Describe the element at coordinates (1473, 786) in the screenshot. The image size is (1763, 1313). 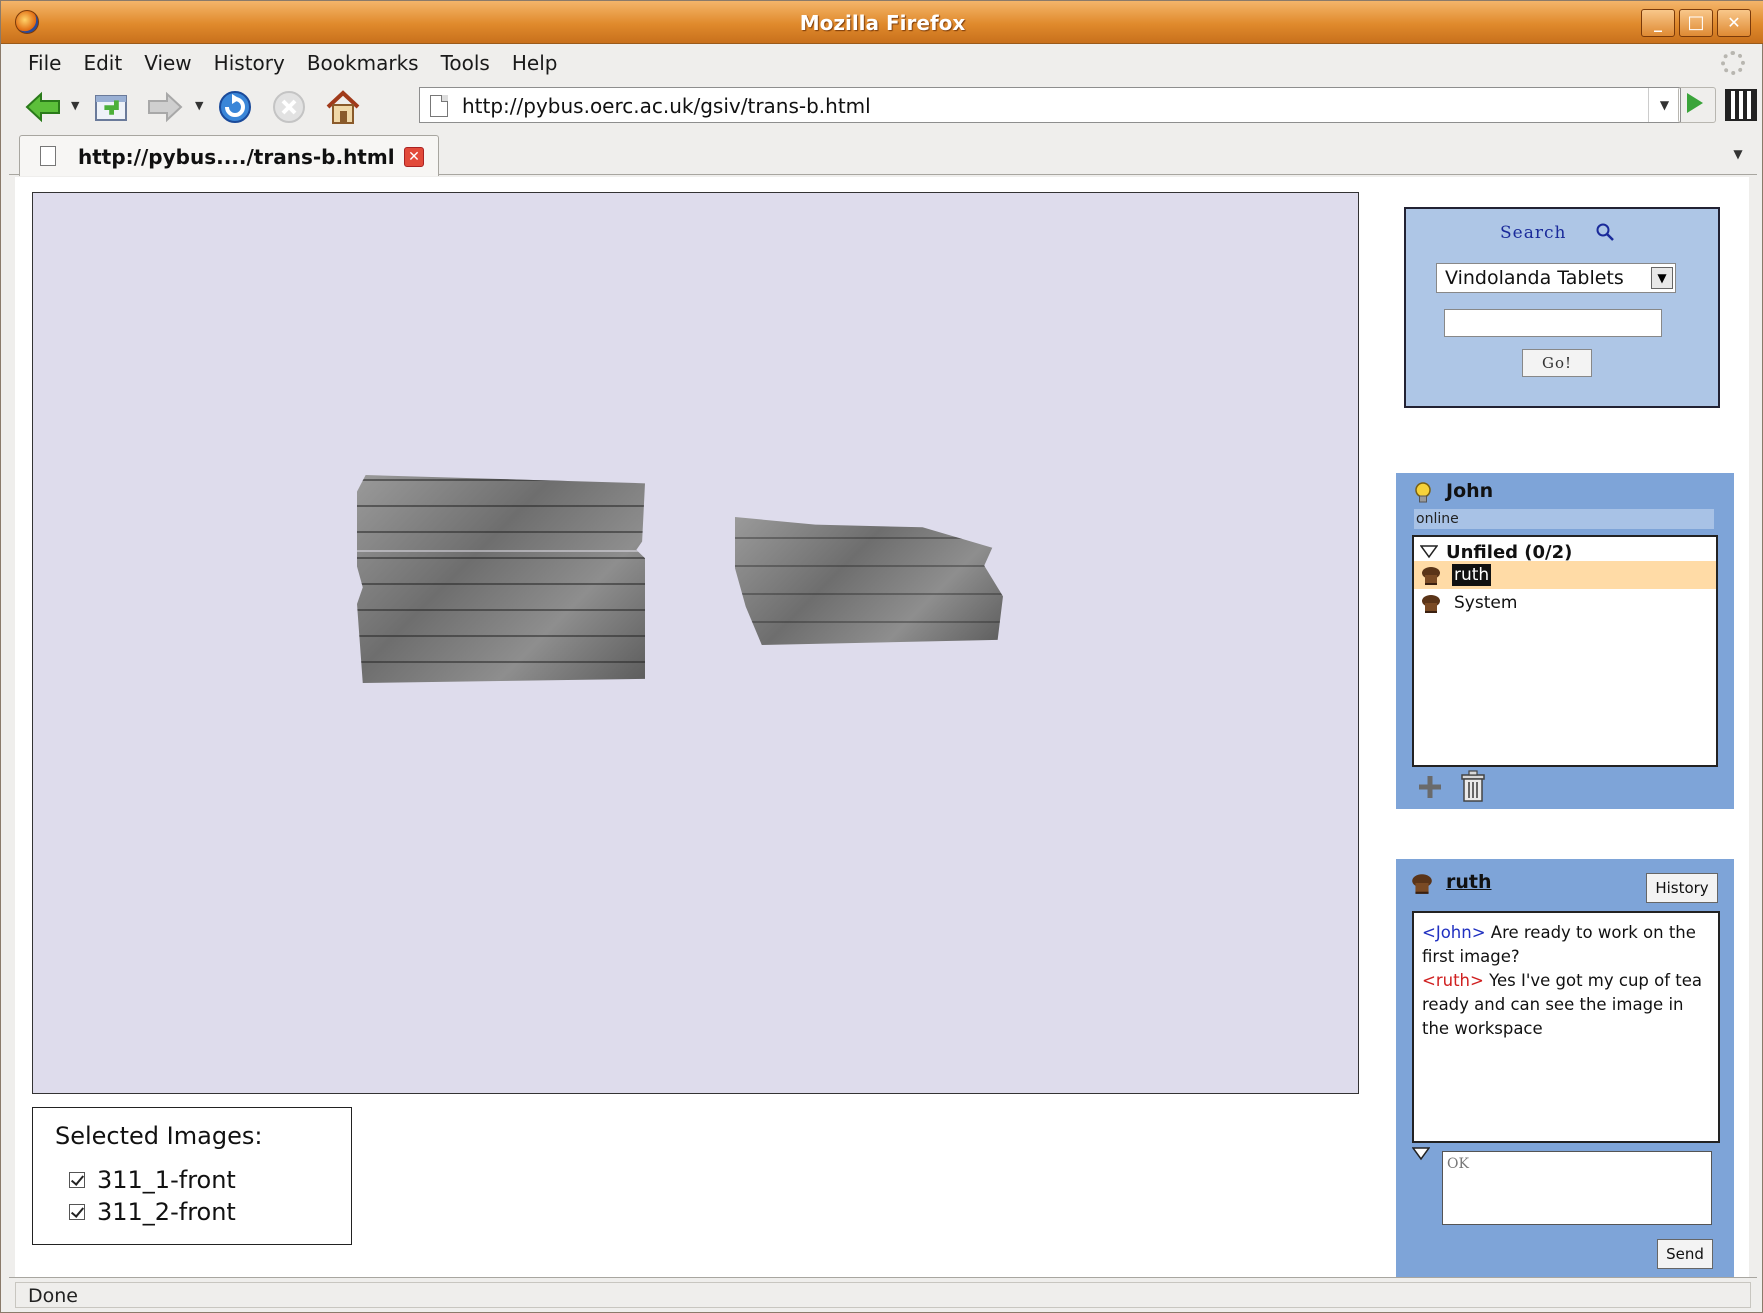
I see `trash-icon` at that location.